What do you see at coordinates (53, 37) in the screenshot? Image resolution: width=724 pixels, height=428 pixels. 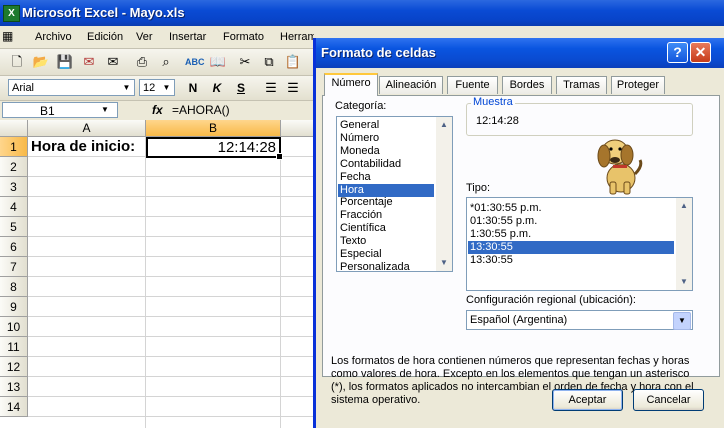 I see `menu-archivo: Archivo` at bounding box center [53, 37].